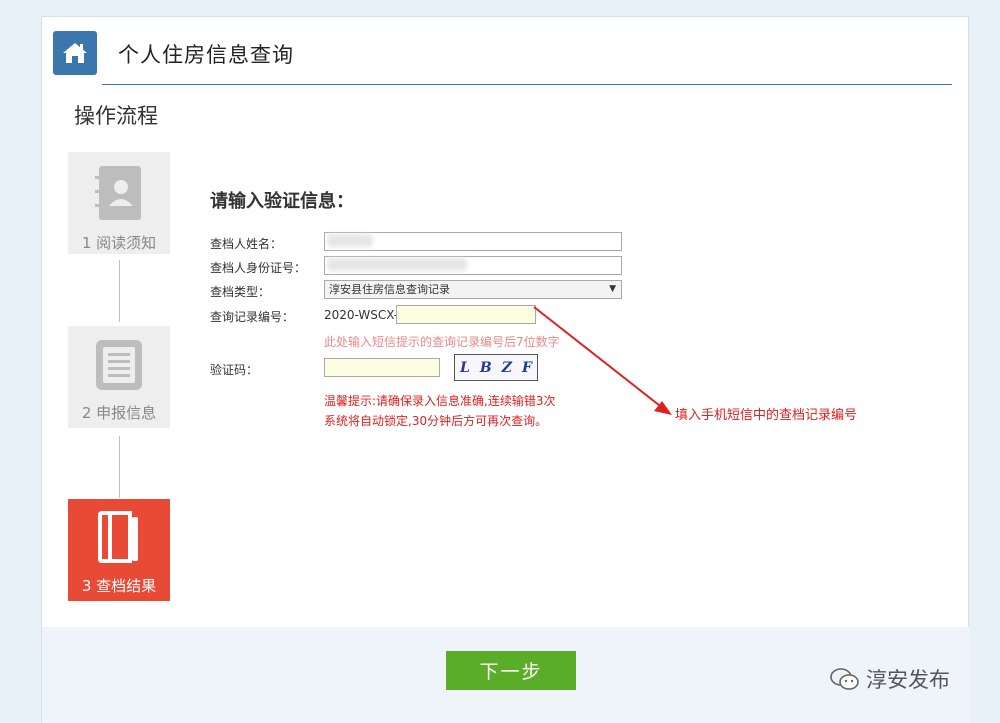 The height and width of the screenshot is (723, 1000). What do you see at coordinates (844, 679) in the screenshot?
I see `wechat-icon` at bounding box center [844, 679].